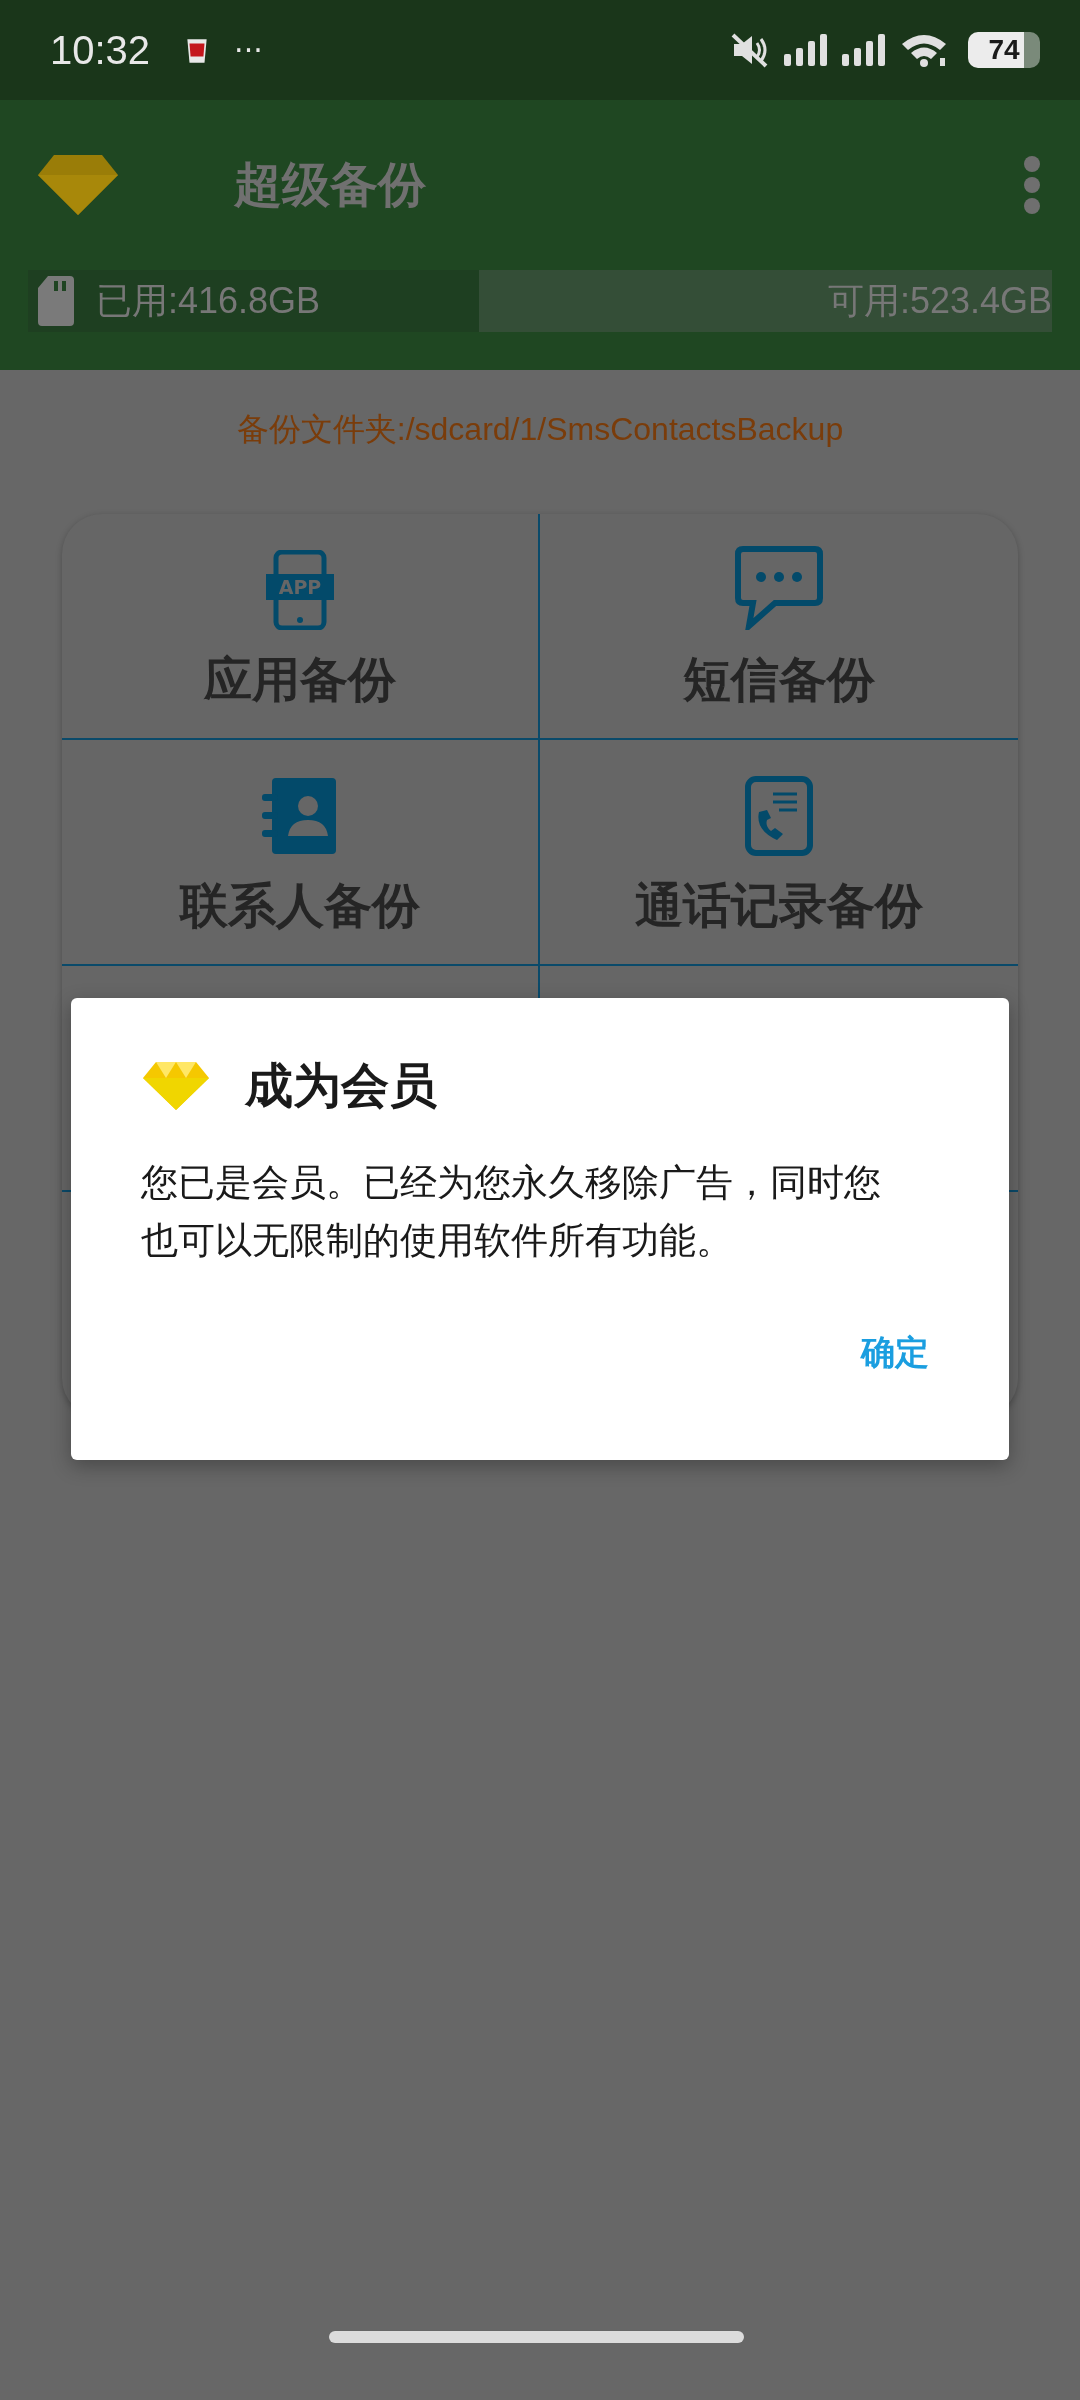 This screenshot has height=2400, width=1080. What do you see at coordinates (924, 50) in the screenshot?
I see `wifi-icon` at bounding box center [924, 50].